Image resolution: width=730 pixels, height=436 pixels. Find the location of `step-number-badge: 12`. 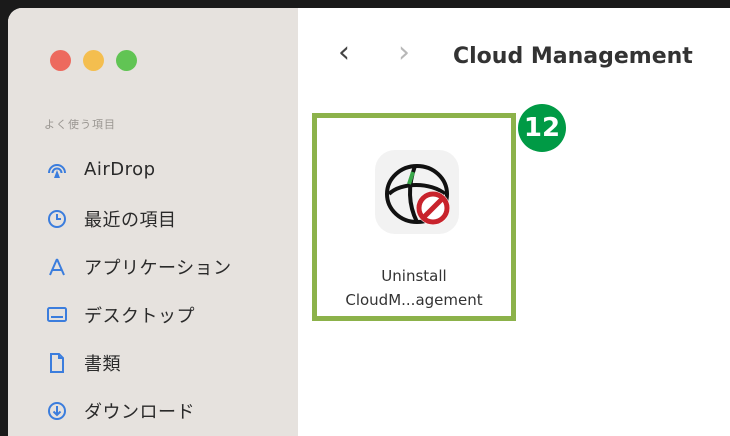

step-number-badge: 12 is located at coordinates (542, 128).